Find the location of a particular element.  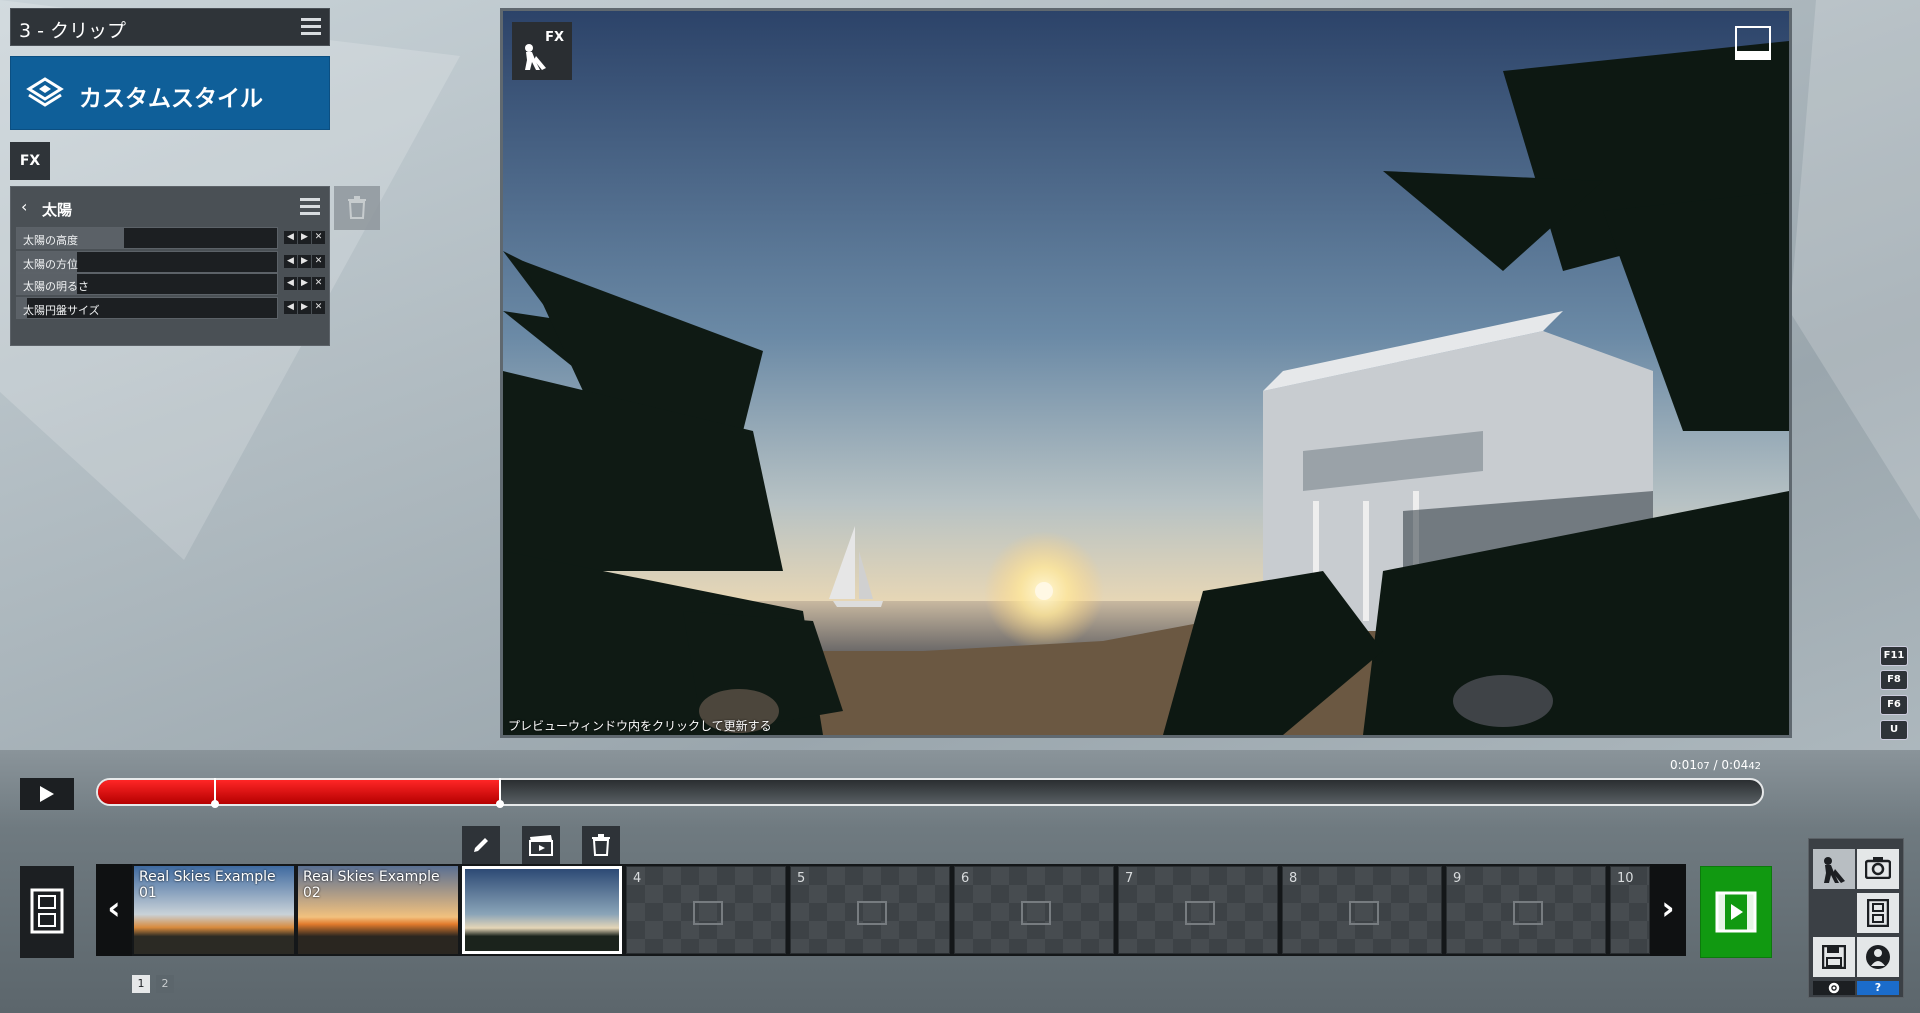

fx-mode-button is located at coordinates (1834, 869).